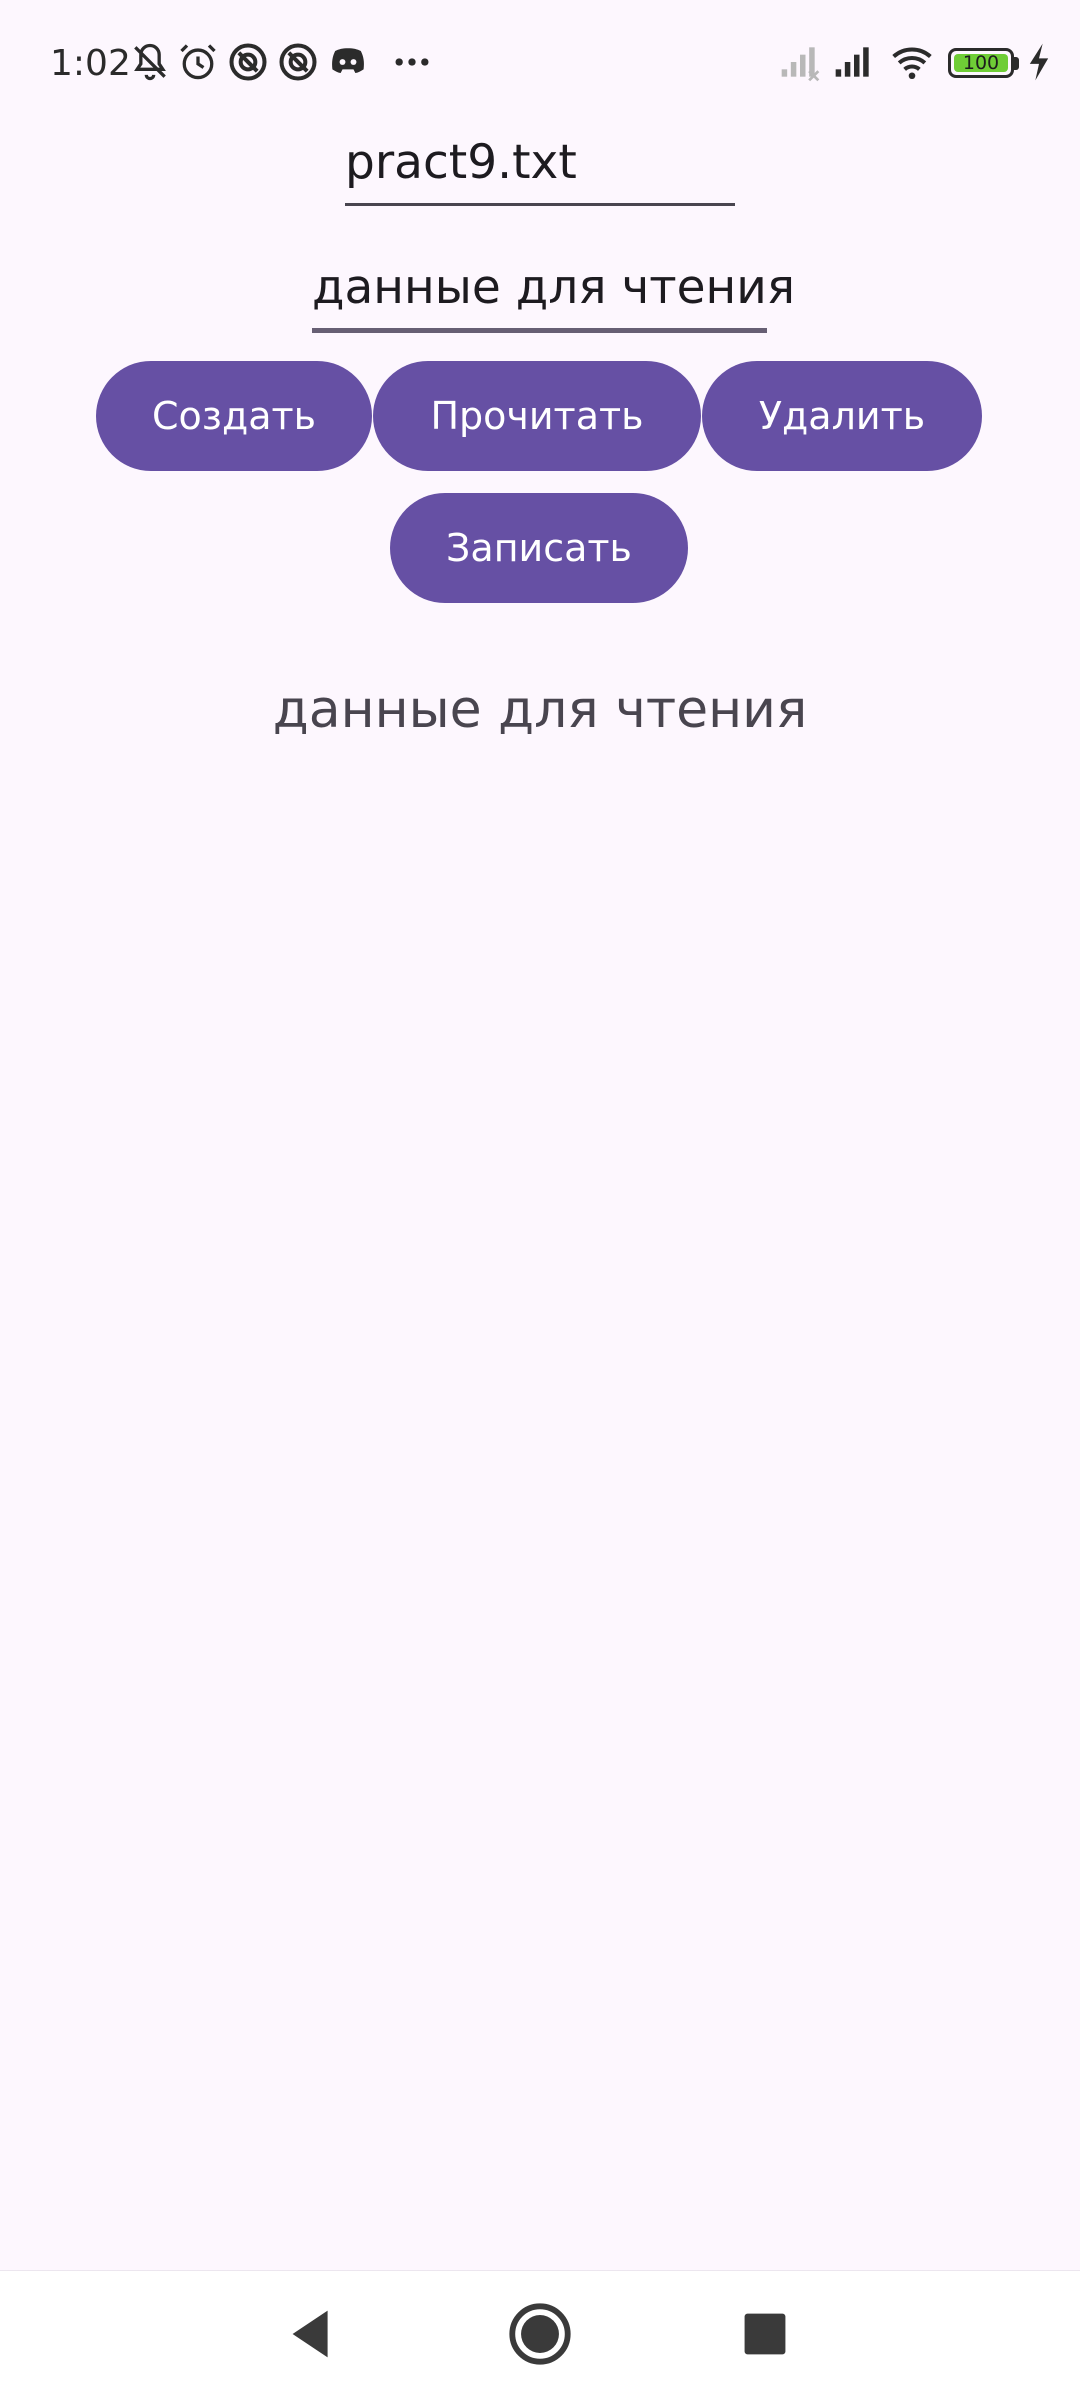 The image size is (1080, 2401). I want to click on home-icon, so click(540, 2334).